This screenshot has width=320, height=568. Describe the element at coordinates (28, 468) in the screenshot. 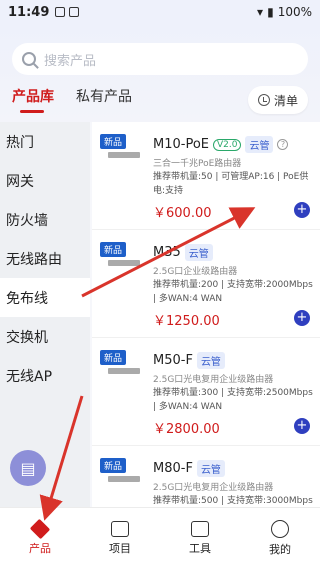

I see `document-icon: ▤` at that location.